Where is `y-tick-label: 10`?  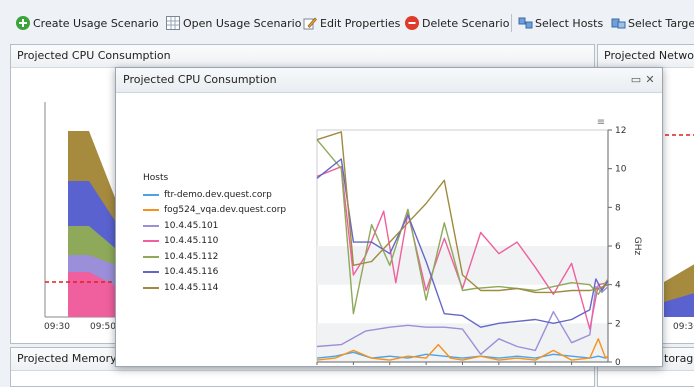 y-tick-label: 10 is located at coordinates (621, 170).